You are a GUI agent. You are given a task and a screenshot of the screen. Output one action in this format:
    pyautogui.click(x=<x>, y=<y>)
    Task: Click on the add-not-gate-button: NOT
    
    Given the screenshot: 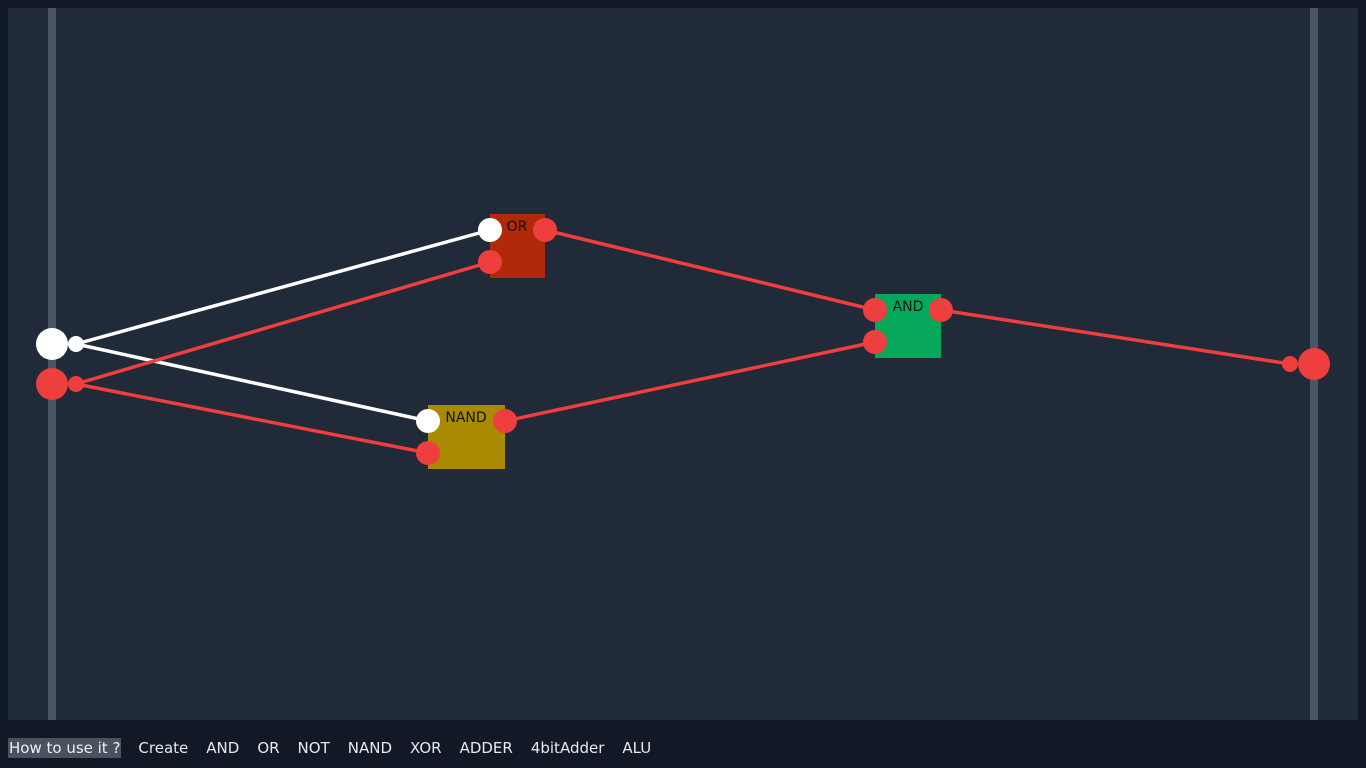 What is the action you would take?
    pyautogui.click(x=314, y=748)
    